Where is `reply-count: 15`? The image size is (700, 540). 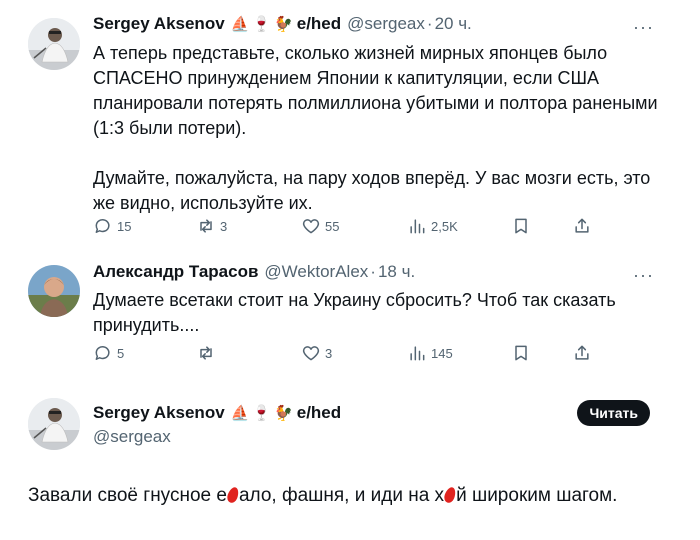 reply-count: 15 is located at coordinates (124, 226).